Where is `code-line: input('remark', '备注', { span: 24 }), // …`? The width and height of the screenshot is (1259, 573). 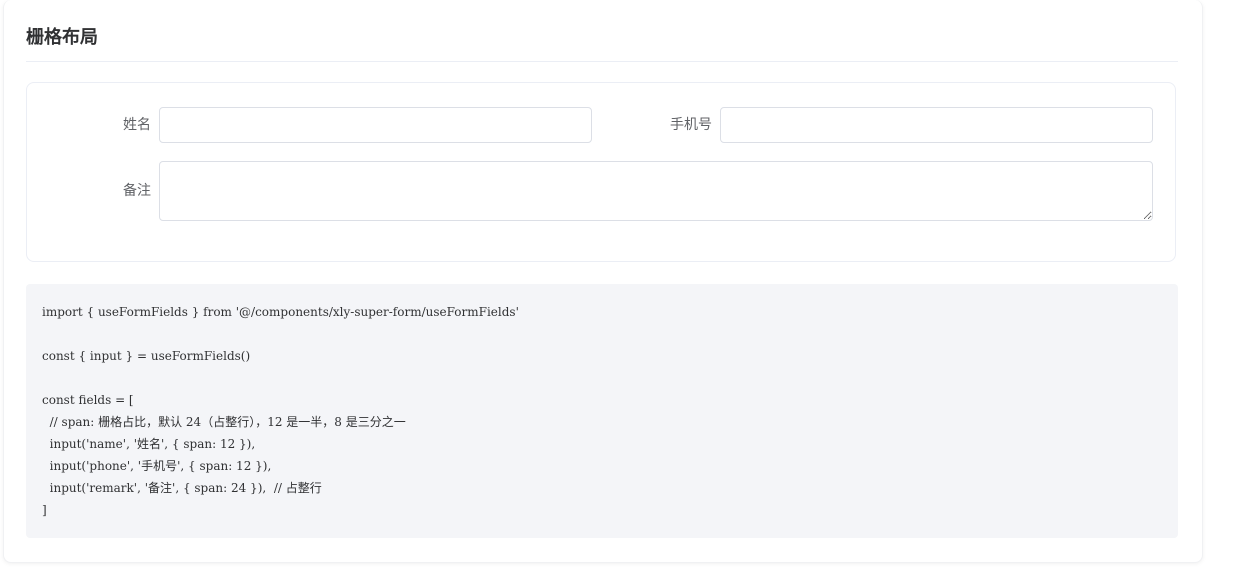
code-line: input('remark', '备注', { span: 24 }), // … is located at coordinates (182, 488).